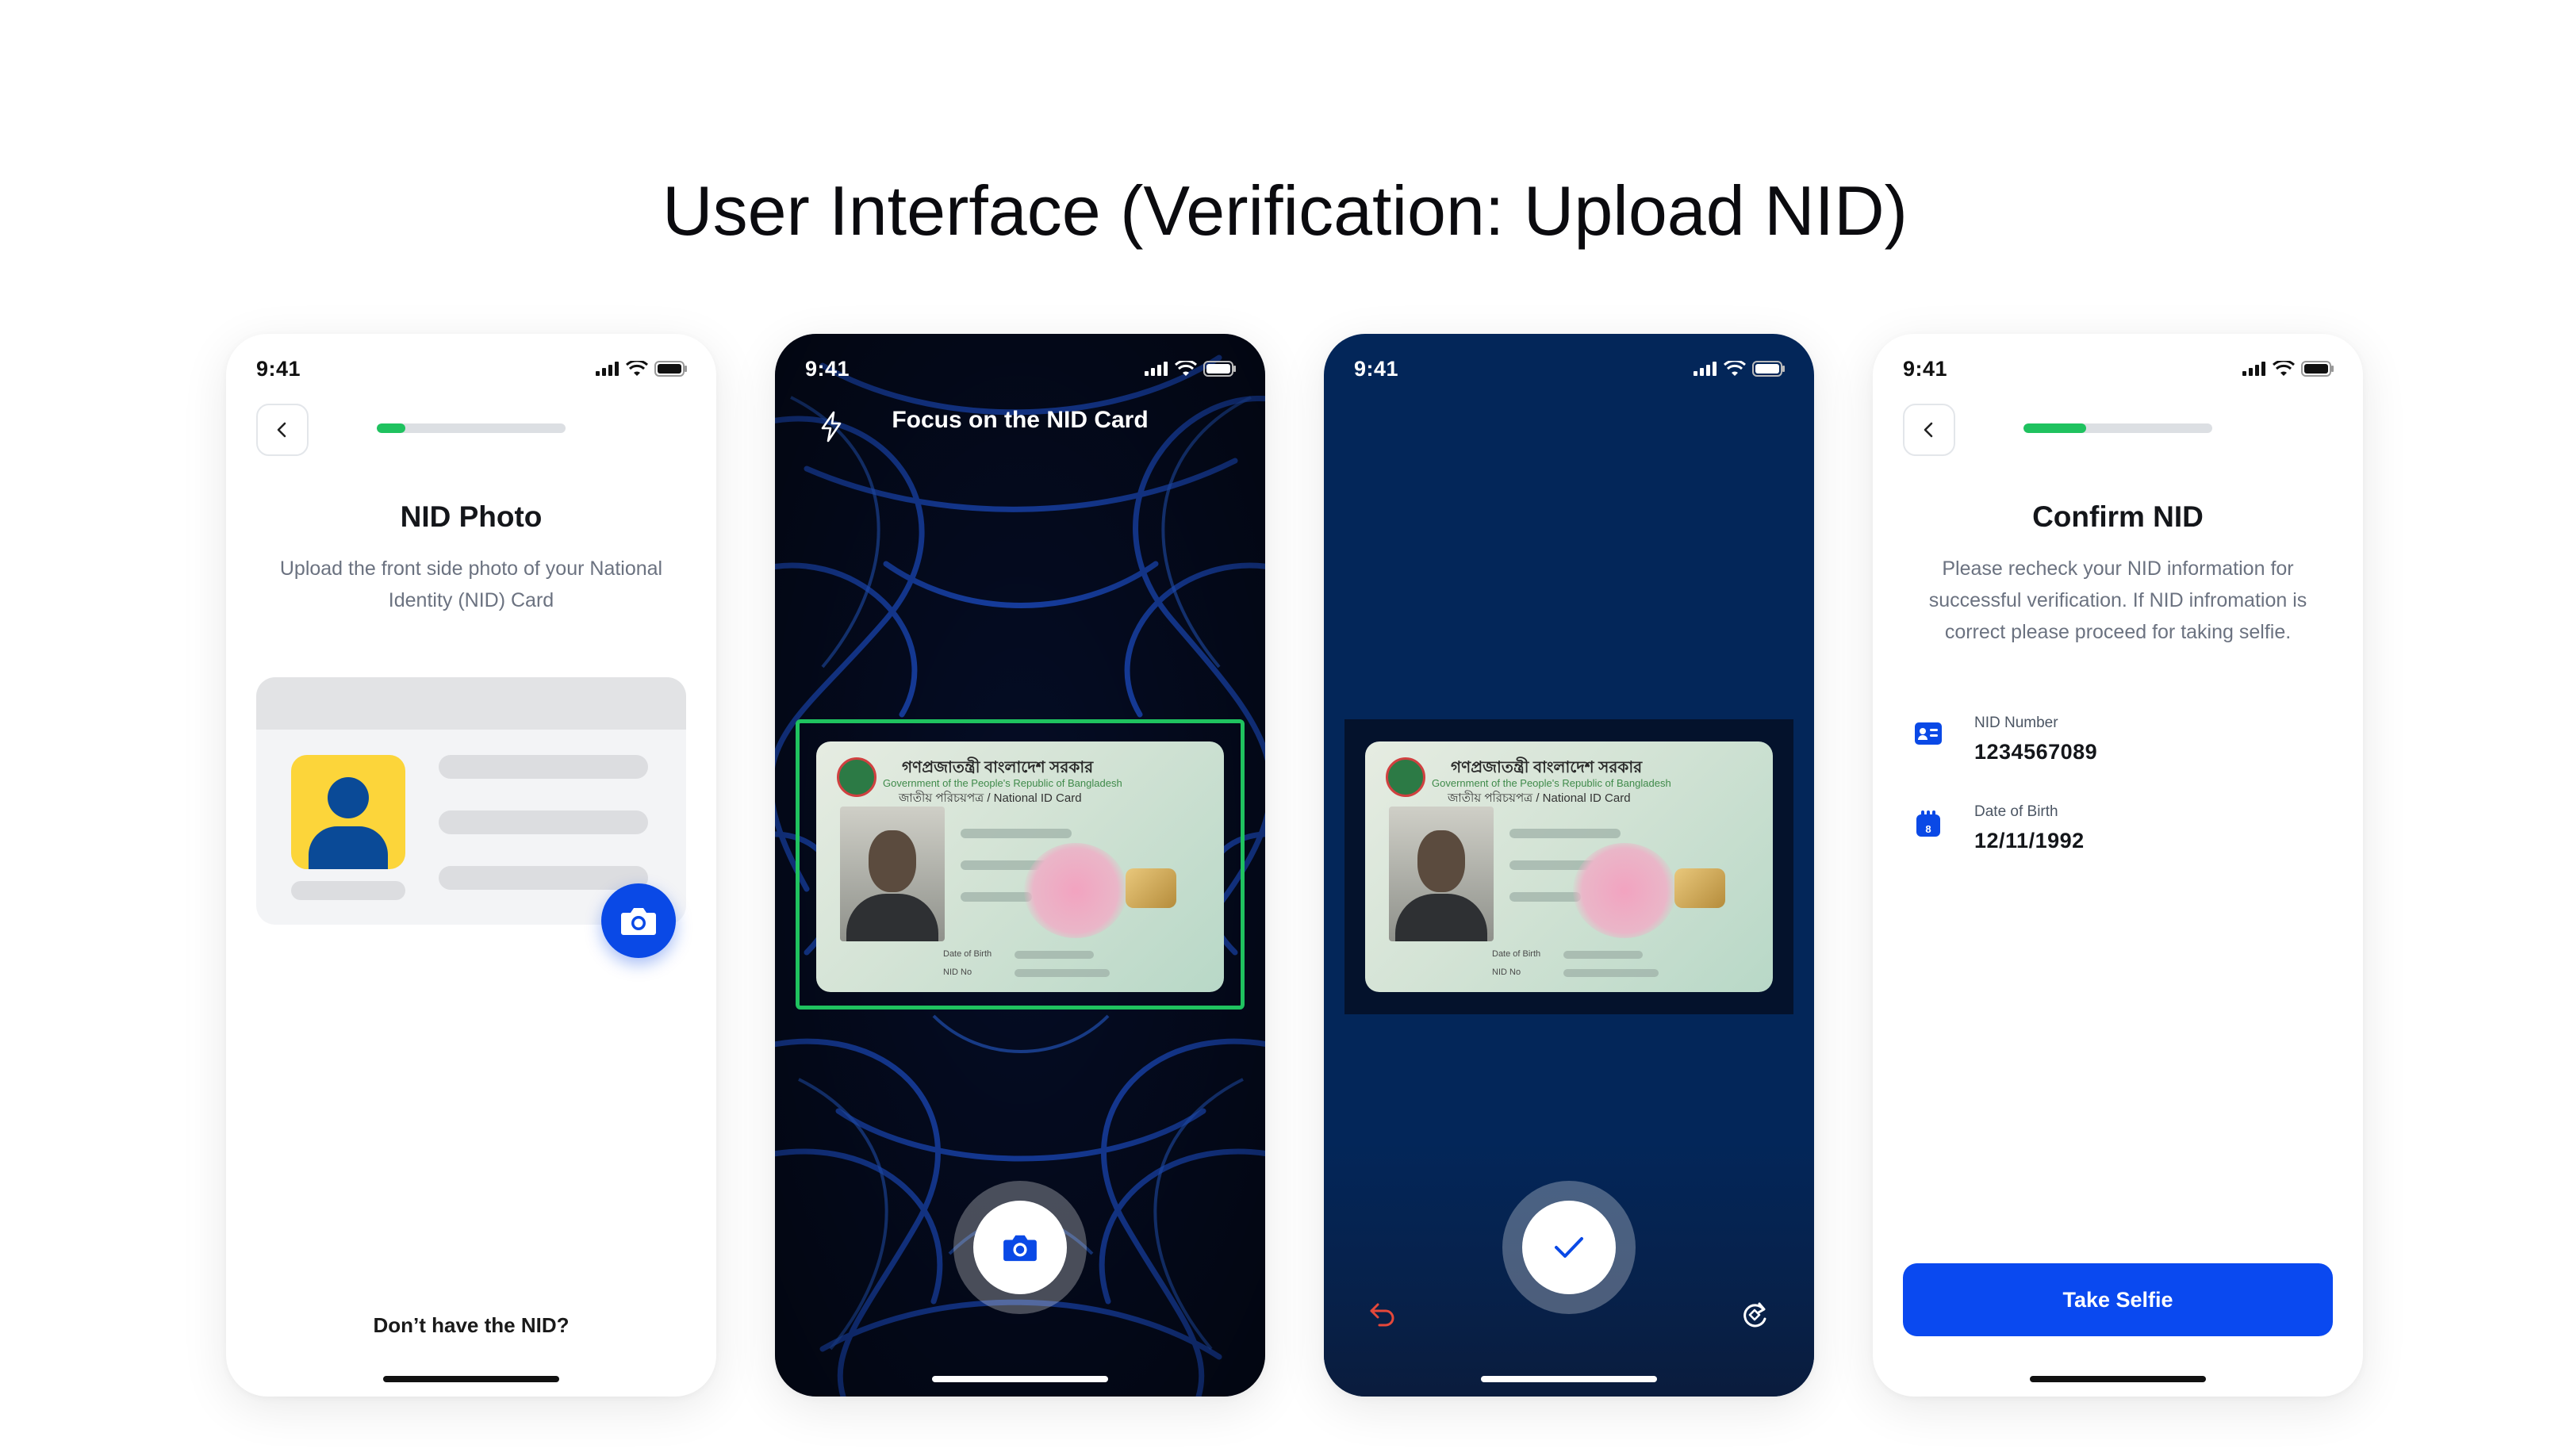 Image resolution: width=2570 pixels, height=1456 pixels. I want to click on avatar-body-shape, so click(348, 847).